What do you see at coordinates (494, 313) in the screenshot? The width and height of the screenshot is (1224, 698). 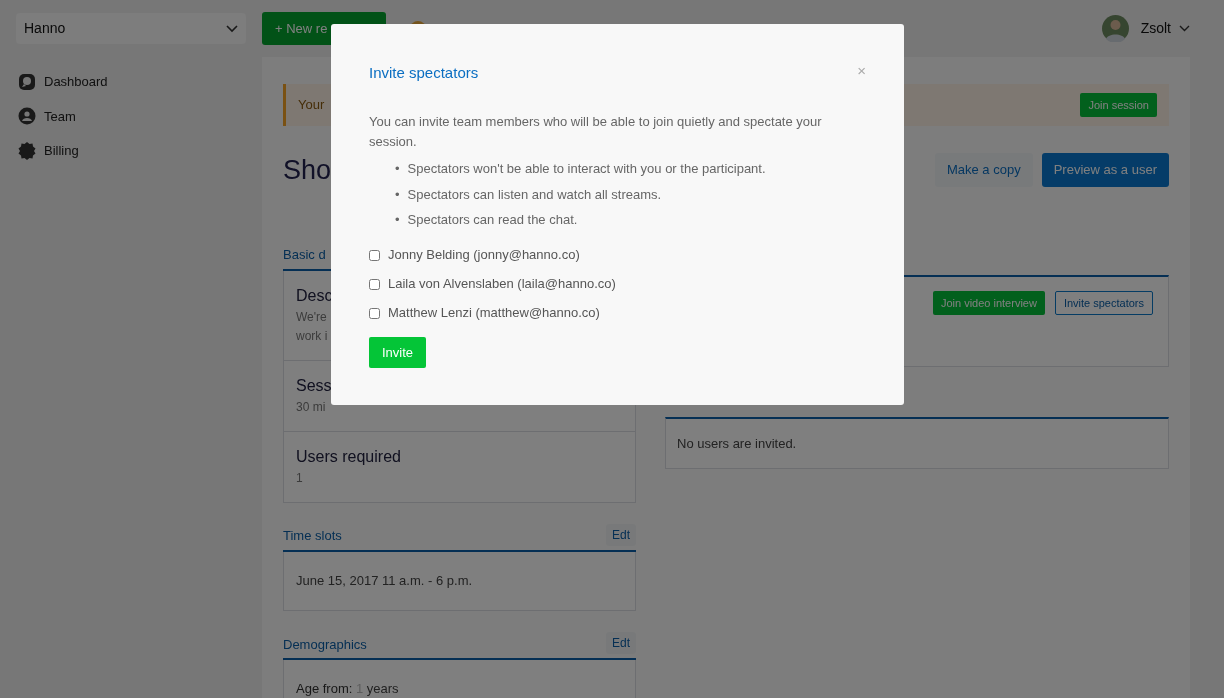 I see `member-label: Matthew Lenzi (matthew@hanno.co)` at bounding box center [494, 313].